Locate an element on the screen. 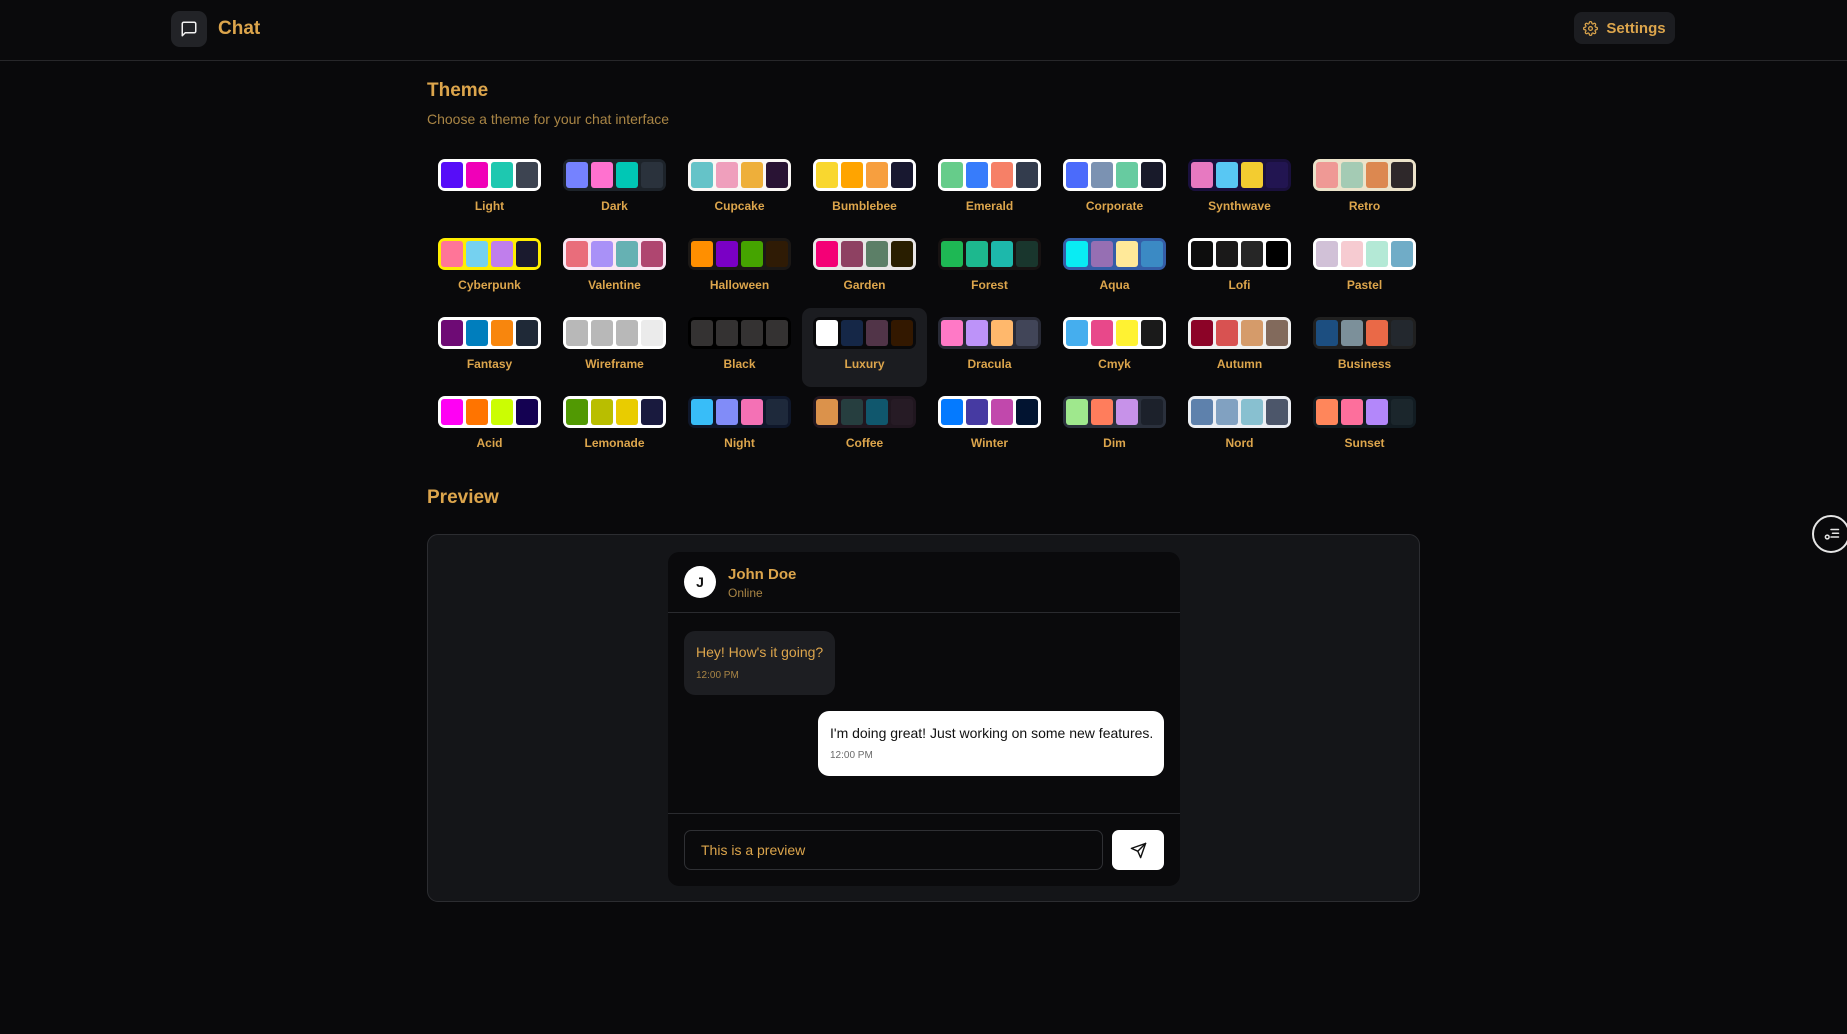 The height and width of the screenshot is (1034, 1847). theme-option-garden: Garden is located at coordinates (864, 271).